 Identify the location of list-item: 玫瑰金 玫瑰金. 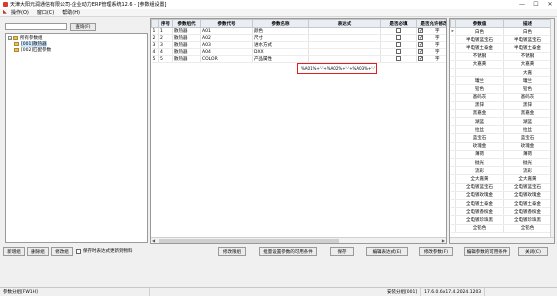
(501, 146).